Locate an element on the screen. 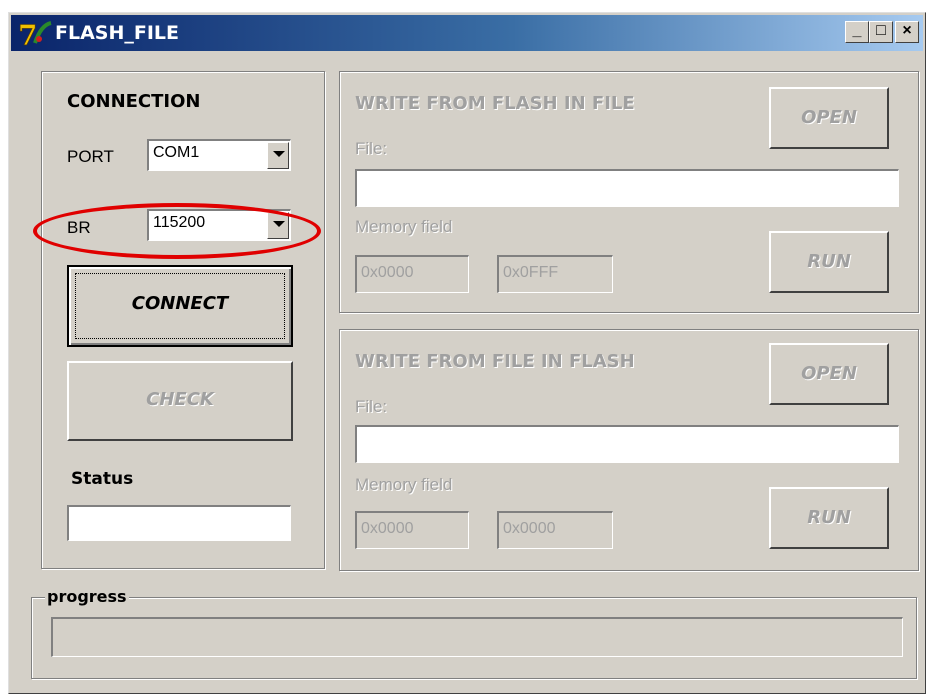  file-to-flash-mem-start-value: 0x0000 is located at coordinates (387, 528).